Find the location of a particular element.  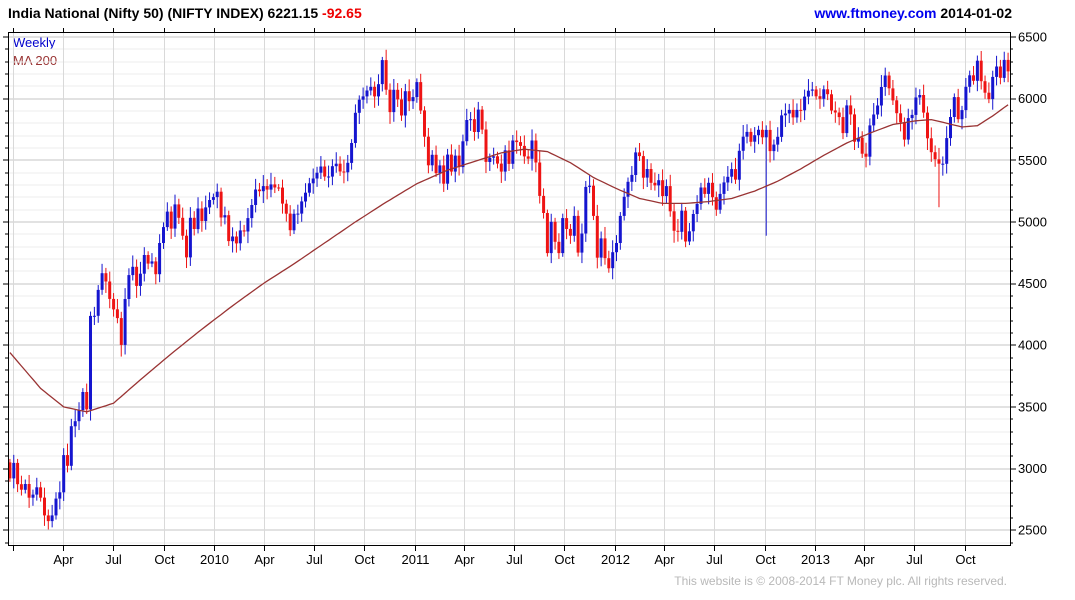

y-axis-label: 6500 is located at coordinates (1032, 36).